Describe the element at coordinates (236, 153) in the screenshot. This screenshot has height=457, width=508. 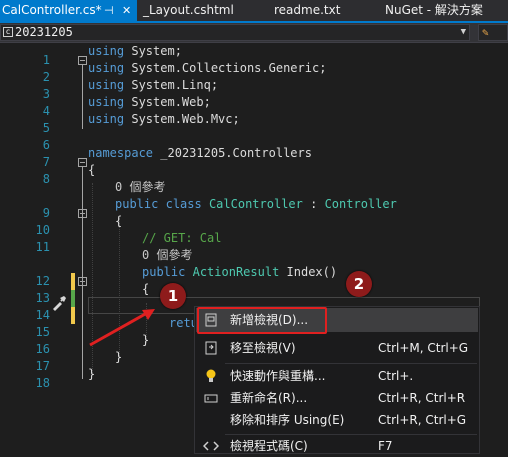
I see `namespace-name: _20231205.Controllers` at that location.